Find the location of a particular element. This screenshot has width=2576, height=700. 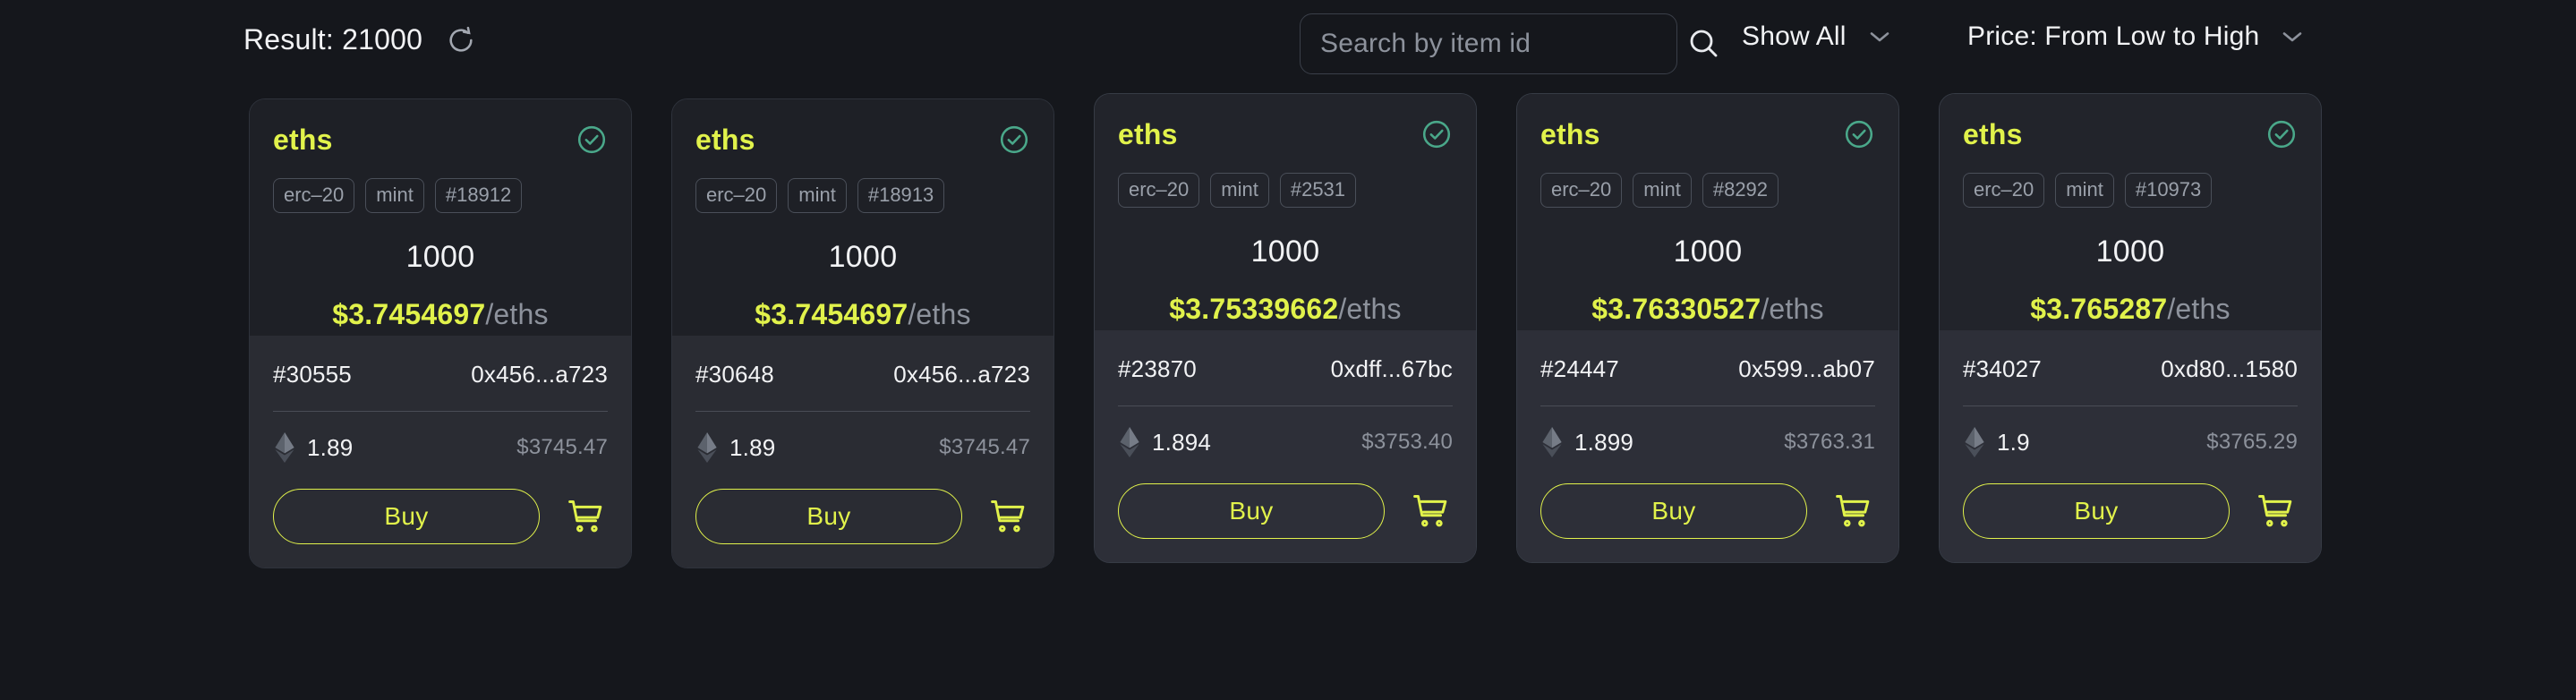

price-sort-dropdown-label: Price: From Low to High is located at coordinates (2113, 36).